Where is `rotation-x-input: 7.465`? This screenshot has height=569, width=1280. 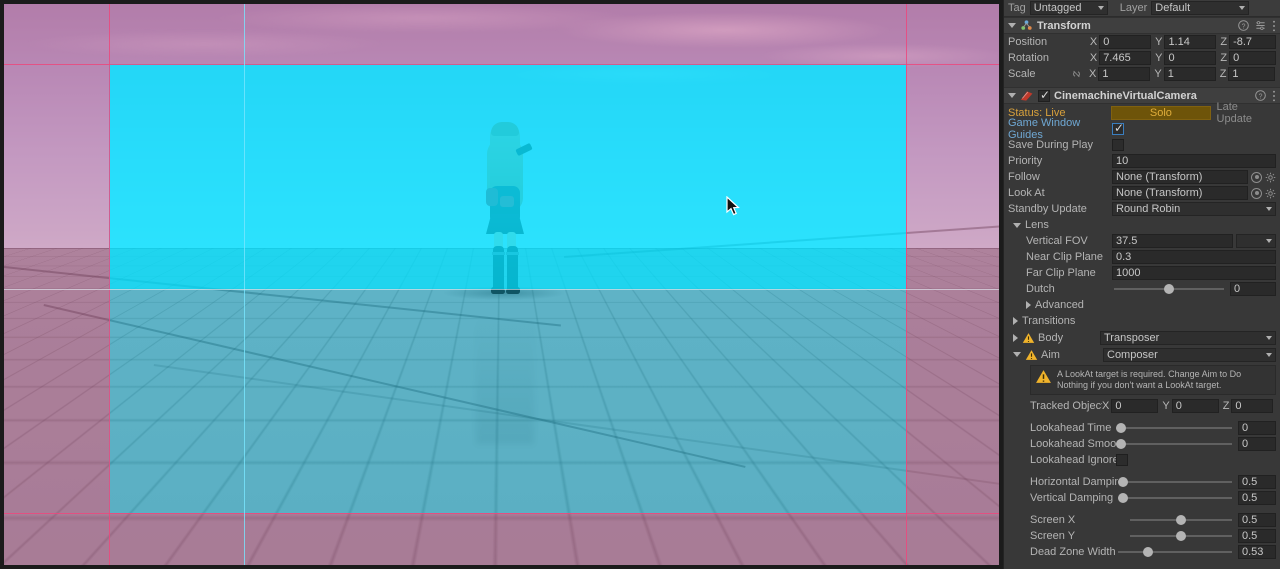
rotation-x-input: 7.465 is located at coordinates (1125, 58).